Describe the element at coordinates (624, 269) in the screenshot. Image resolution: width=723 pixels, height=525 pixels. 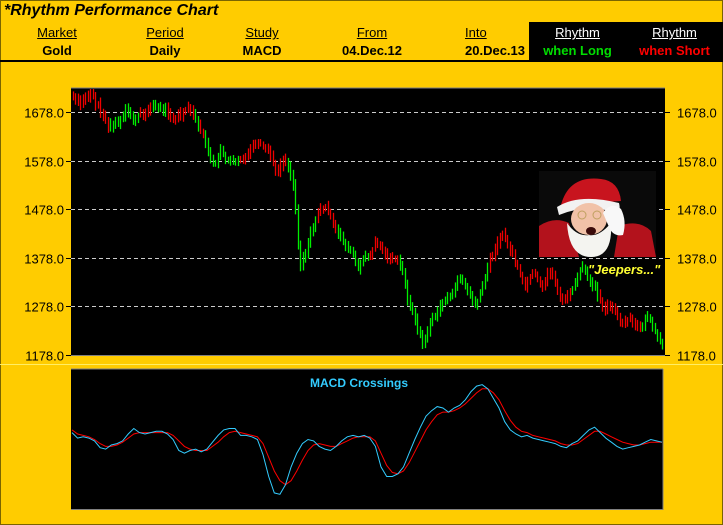
I see `santa-caption: "Jeepers..."` at that location.